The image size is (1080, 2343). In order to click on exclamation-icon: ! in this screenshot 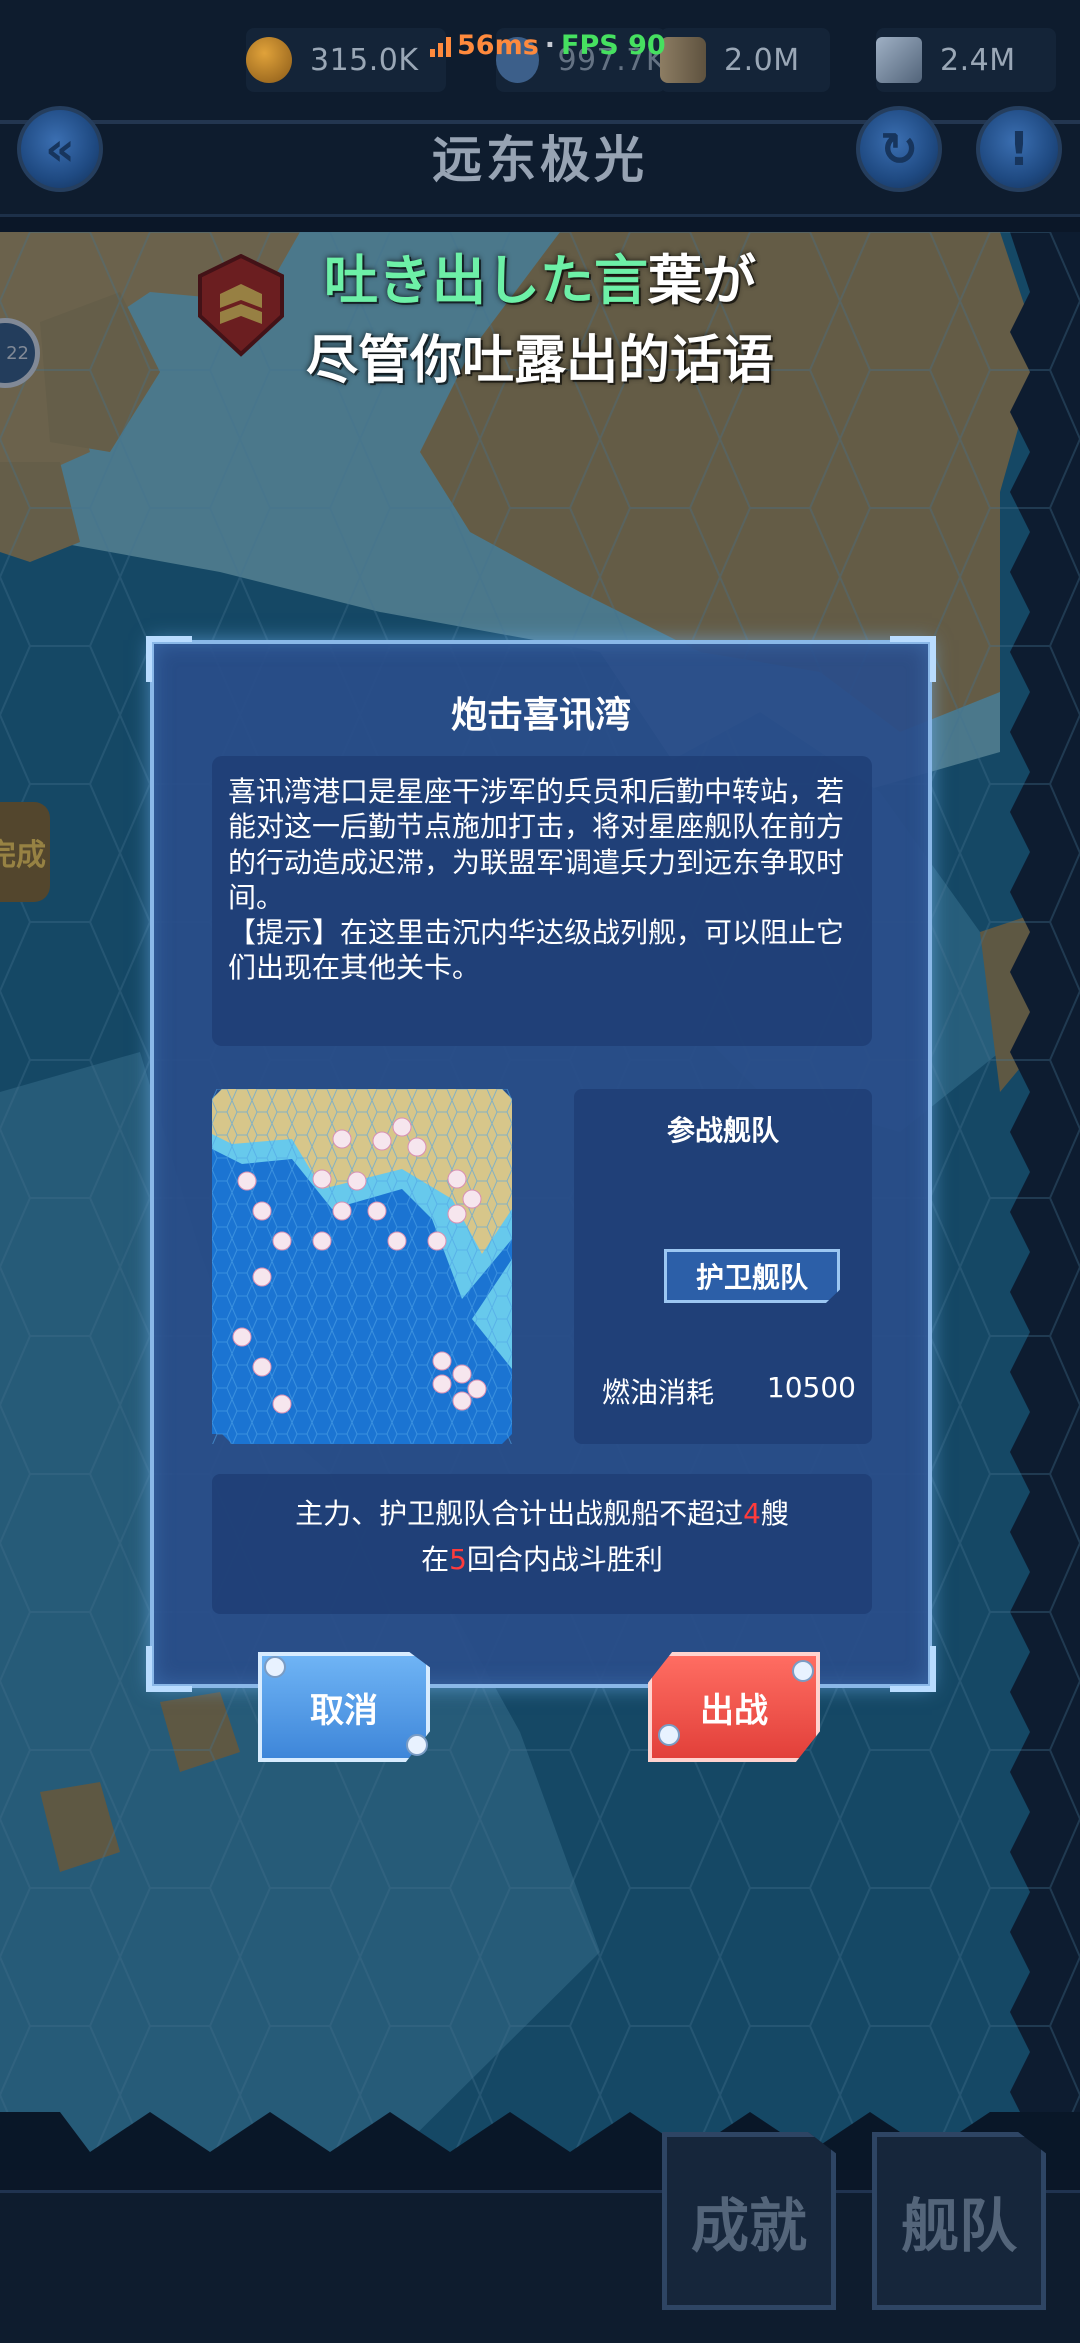, I will do `click(1019, 149)`.